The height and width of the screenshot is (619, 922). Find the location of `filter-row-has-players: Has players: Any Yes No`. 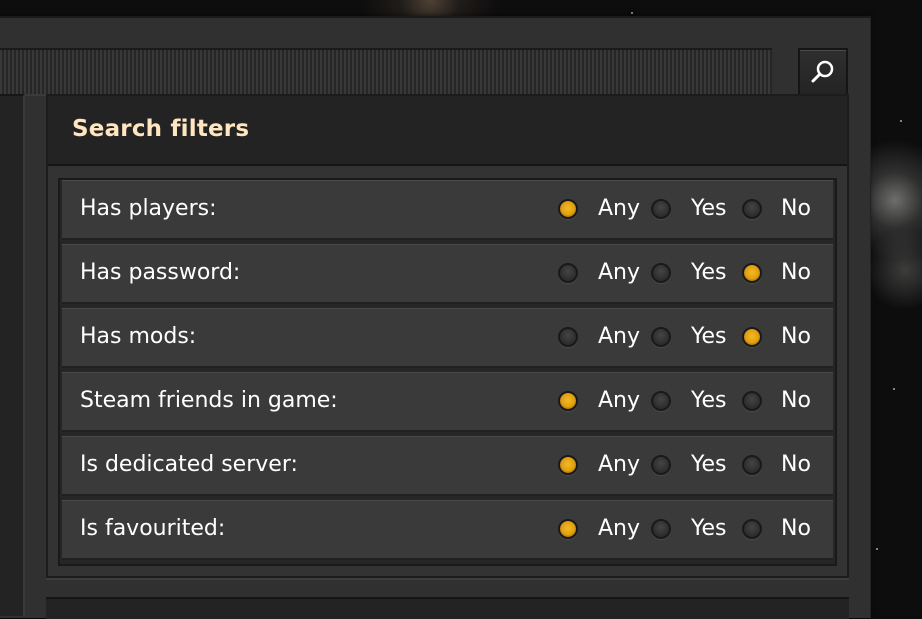

filter-row-has-players: Has players: Any Yes No is located at coordinates (447, 210).